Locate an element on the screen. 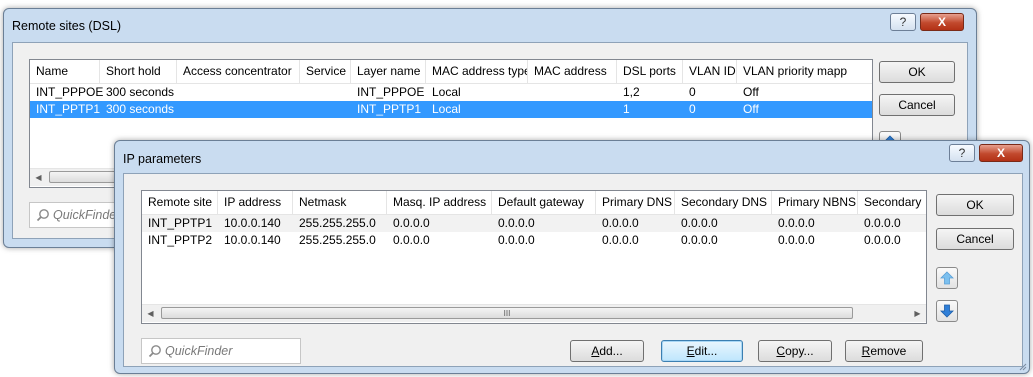 The height and width of the screenshot is (377, 1033). remove-accel: R is located at coordinates (866, 351).